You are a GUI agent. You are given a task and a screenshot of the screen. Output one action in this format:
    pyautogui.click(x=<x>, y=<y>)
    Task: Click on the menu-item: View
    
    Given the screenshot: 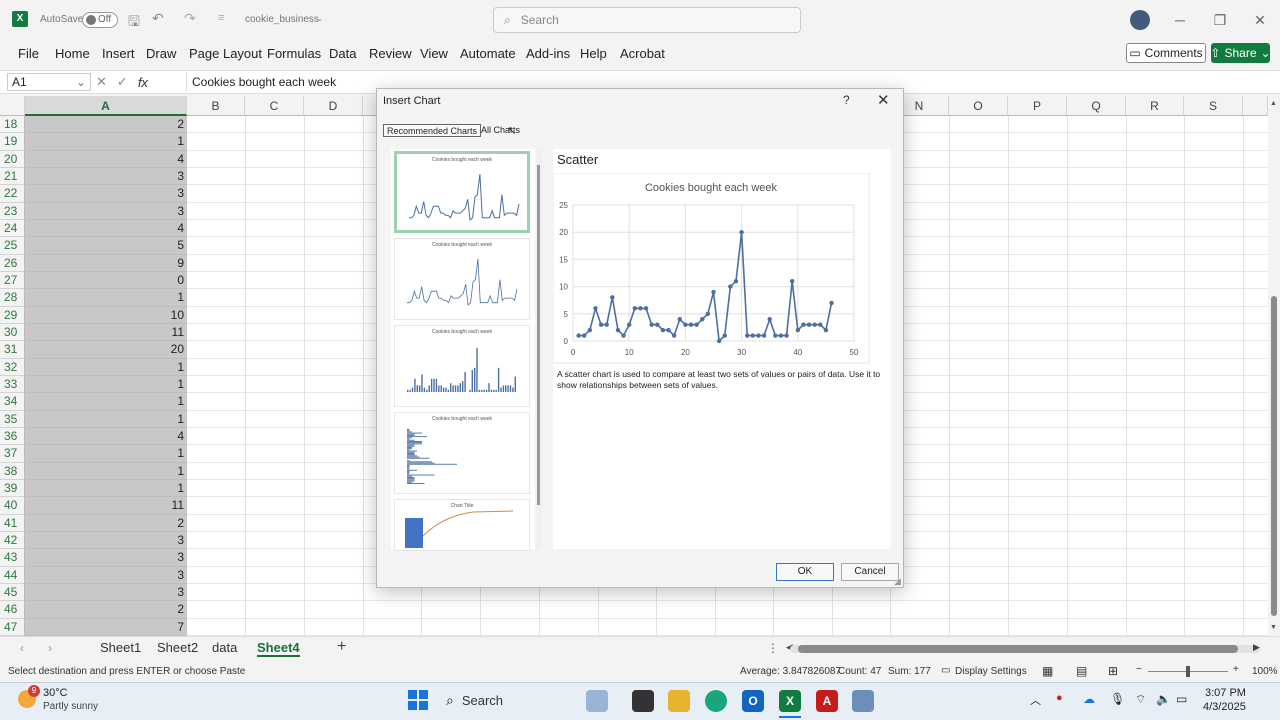 What is the action you would take?
    pyautogui.click(x=434, y=53)
    